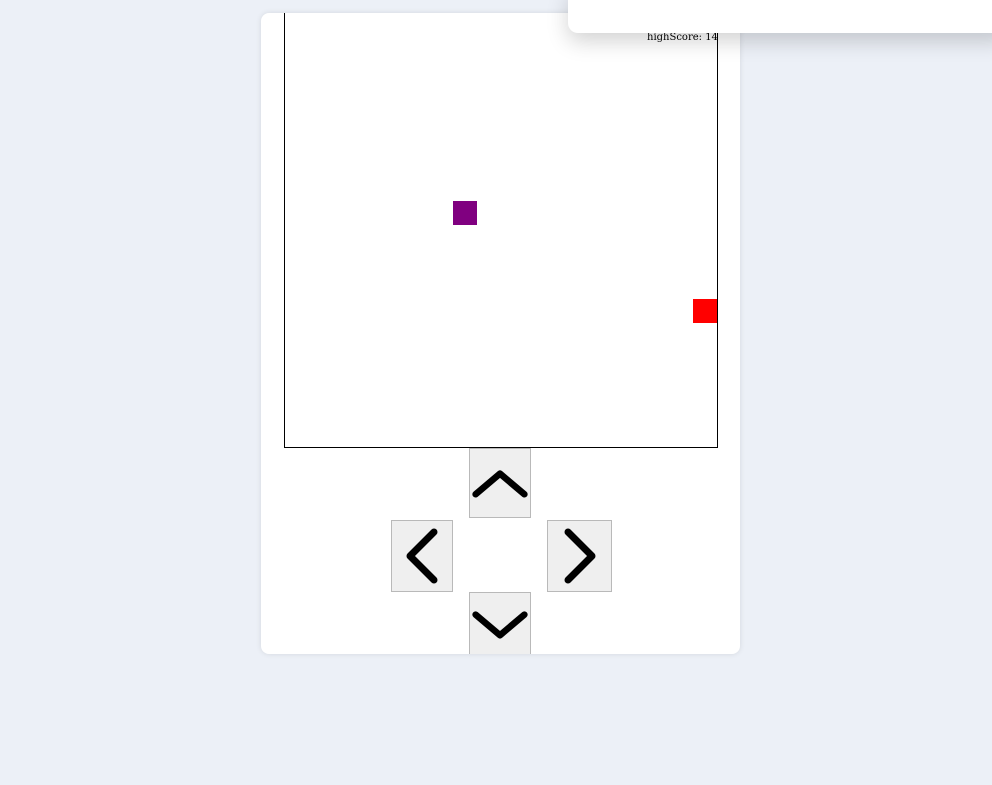 This screenshot has height=785, width=992. I want to click on left-button, so click(422, 556).